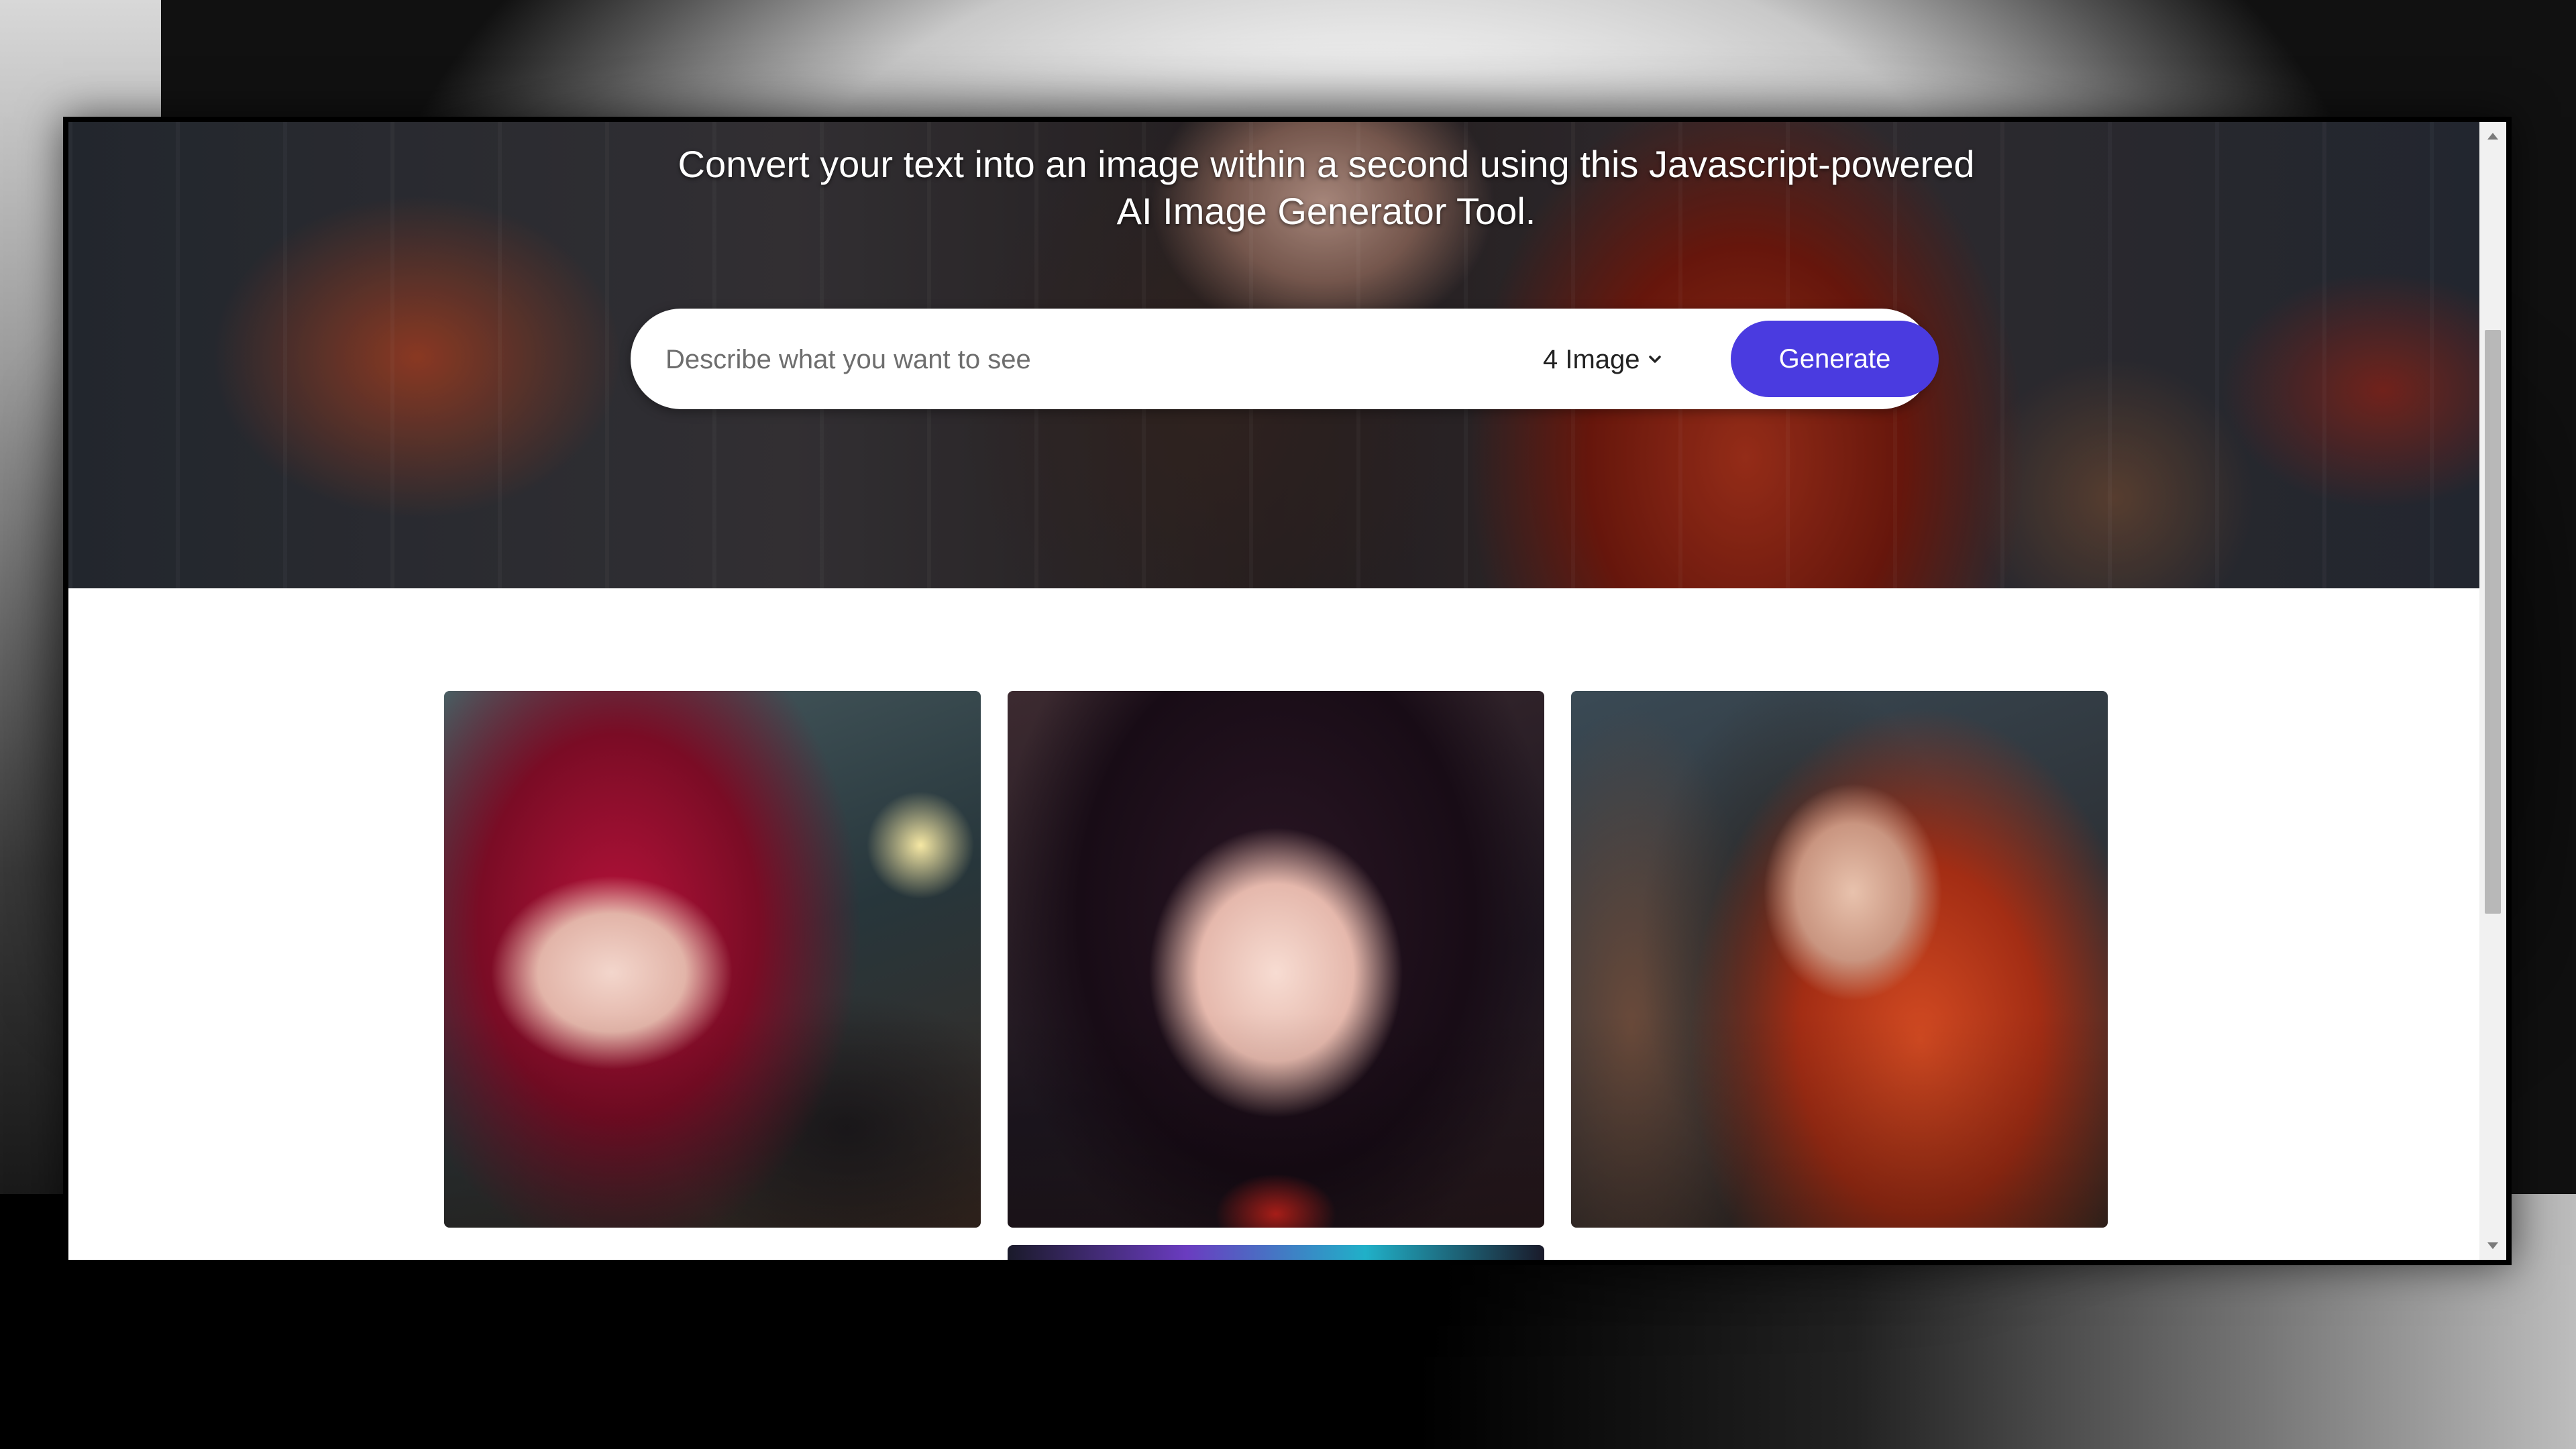 The width and height of the screenshot is (2576, 1449). Describe the element at coordinates (1068, 359) in the screenshot. I see `prompt-input` at that location.